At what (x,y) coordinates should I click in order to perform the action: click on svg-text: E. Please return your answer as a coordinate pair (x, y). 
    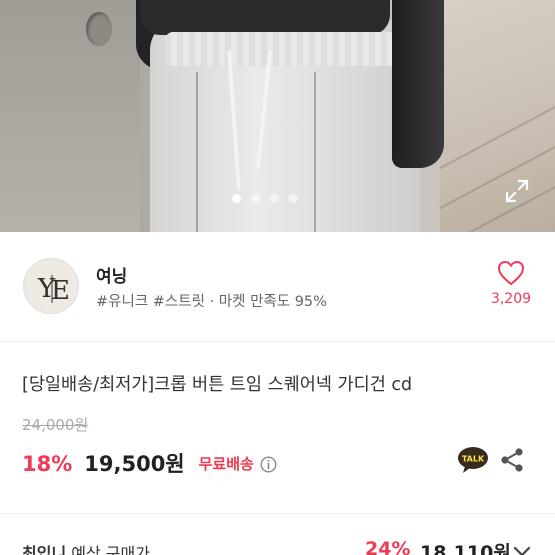
    Looking at the image, I should click on (60, 291).